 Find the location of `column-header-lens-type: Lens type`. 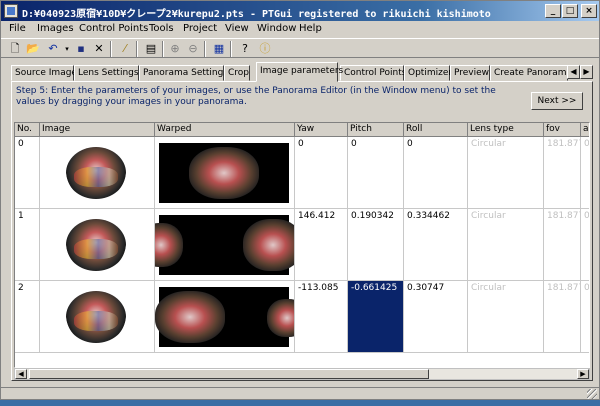

column-header-lens-type: Lens type is located at coordinates (506, 130).